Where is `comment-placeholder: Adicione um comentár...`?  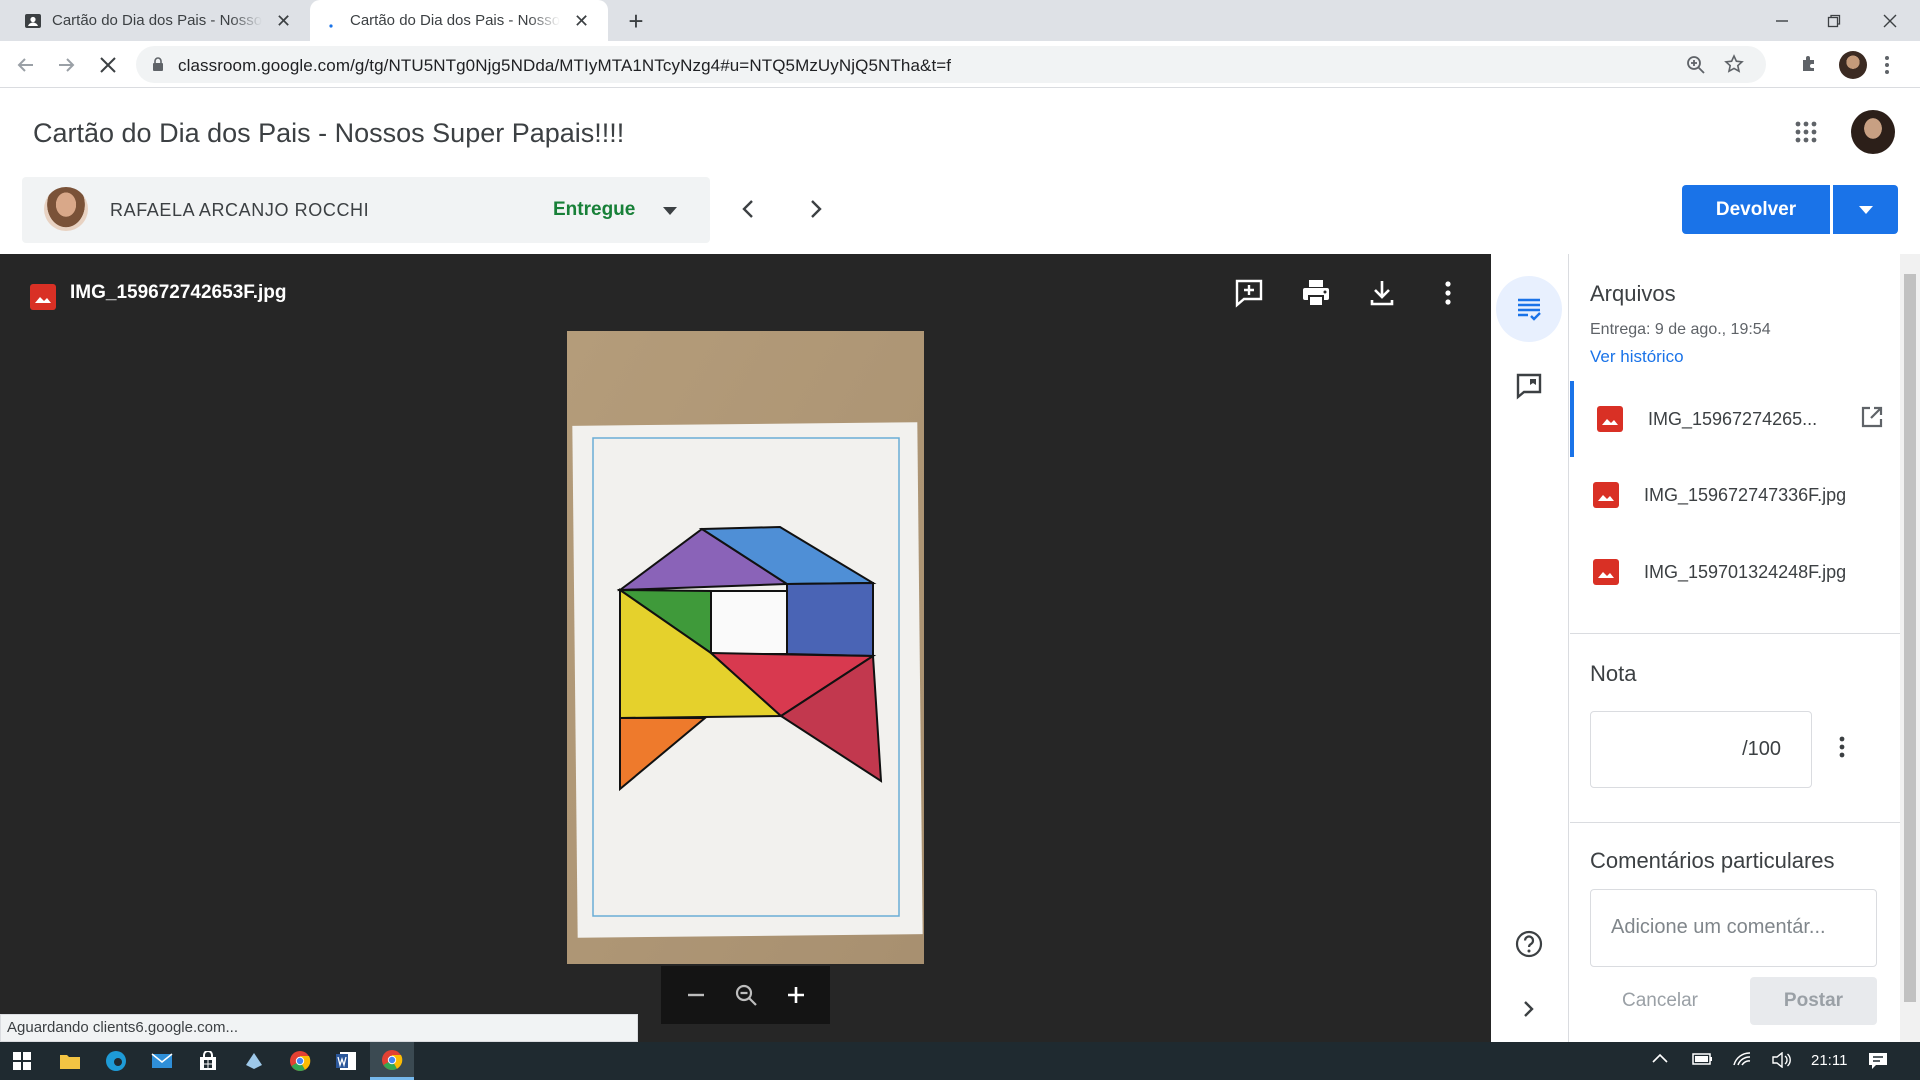 comment-placeholder: Adicione um comentár... is located at coordinates (1718, 927).